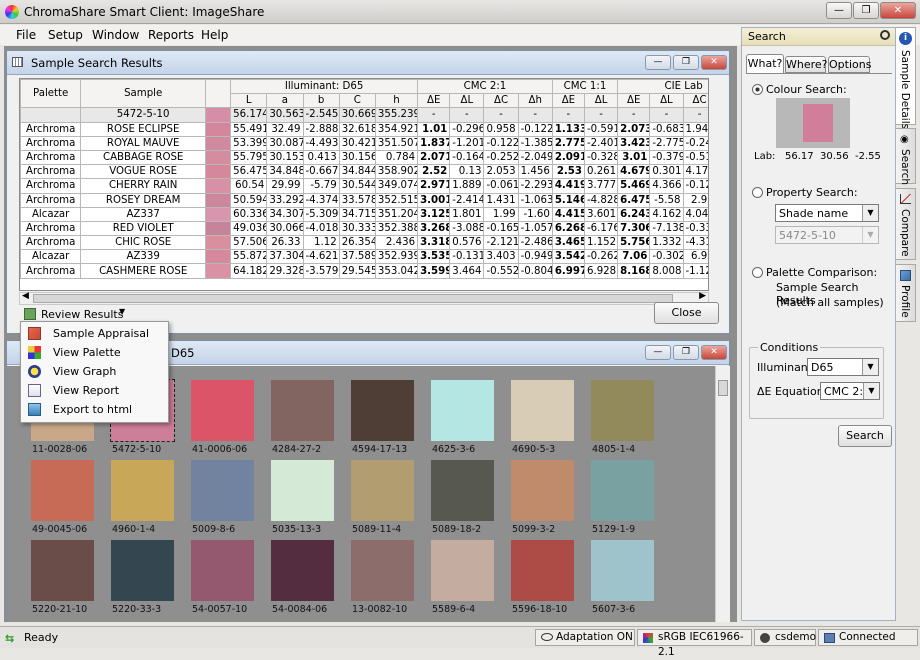 The image size is (920, 660). I want to click on palette-restore-icon: ❐, so click(686, 352).